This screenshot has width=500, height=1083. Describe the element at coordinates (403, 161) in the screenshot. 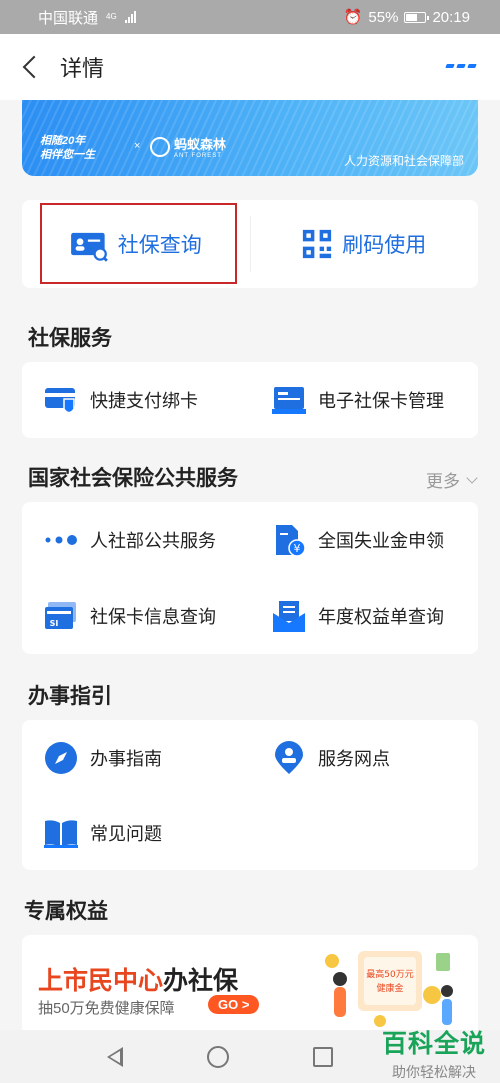

I see `banner-org: 人力资源和社会保障部` at that location.